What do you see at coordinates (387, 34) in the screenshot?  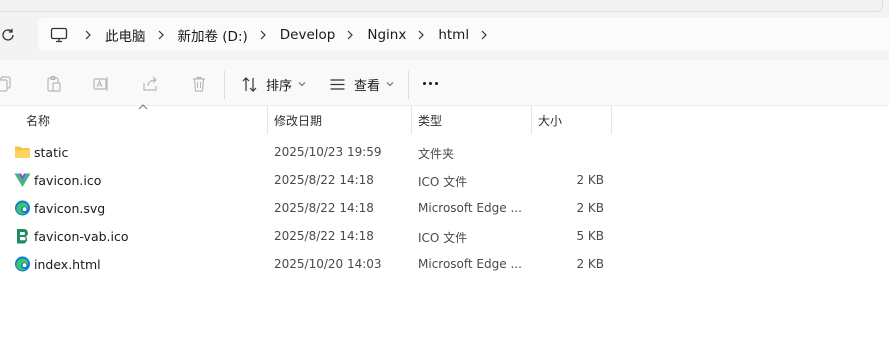 I see `breadcrumb-label: Nginx` at bounding box center [387, 34].